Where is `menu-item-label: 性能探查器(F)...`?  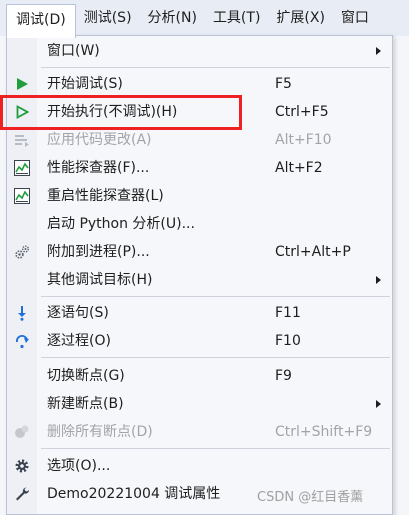
menu-item-label: 性能探查器(F)... is located at coordinates (98, 168).